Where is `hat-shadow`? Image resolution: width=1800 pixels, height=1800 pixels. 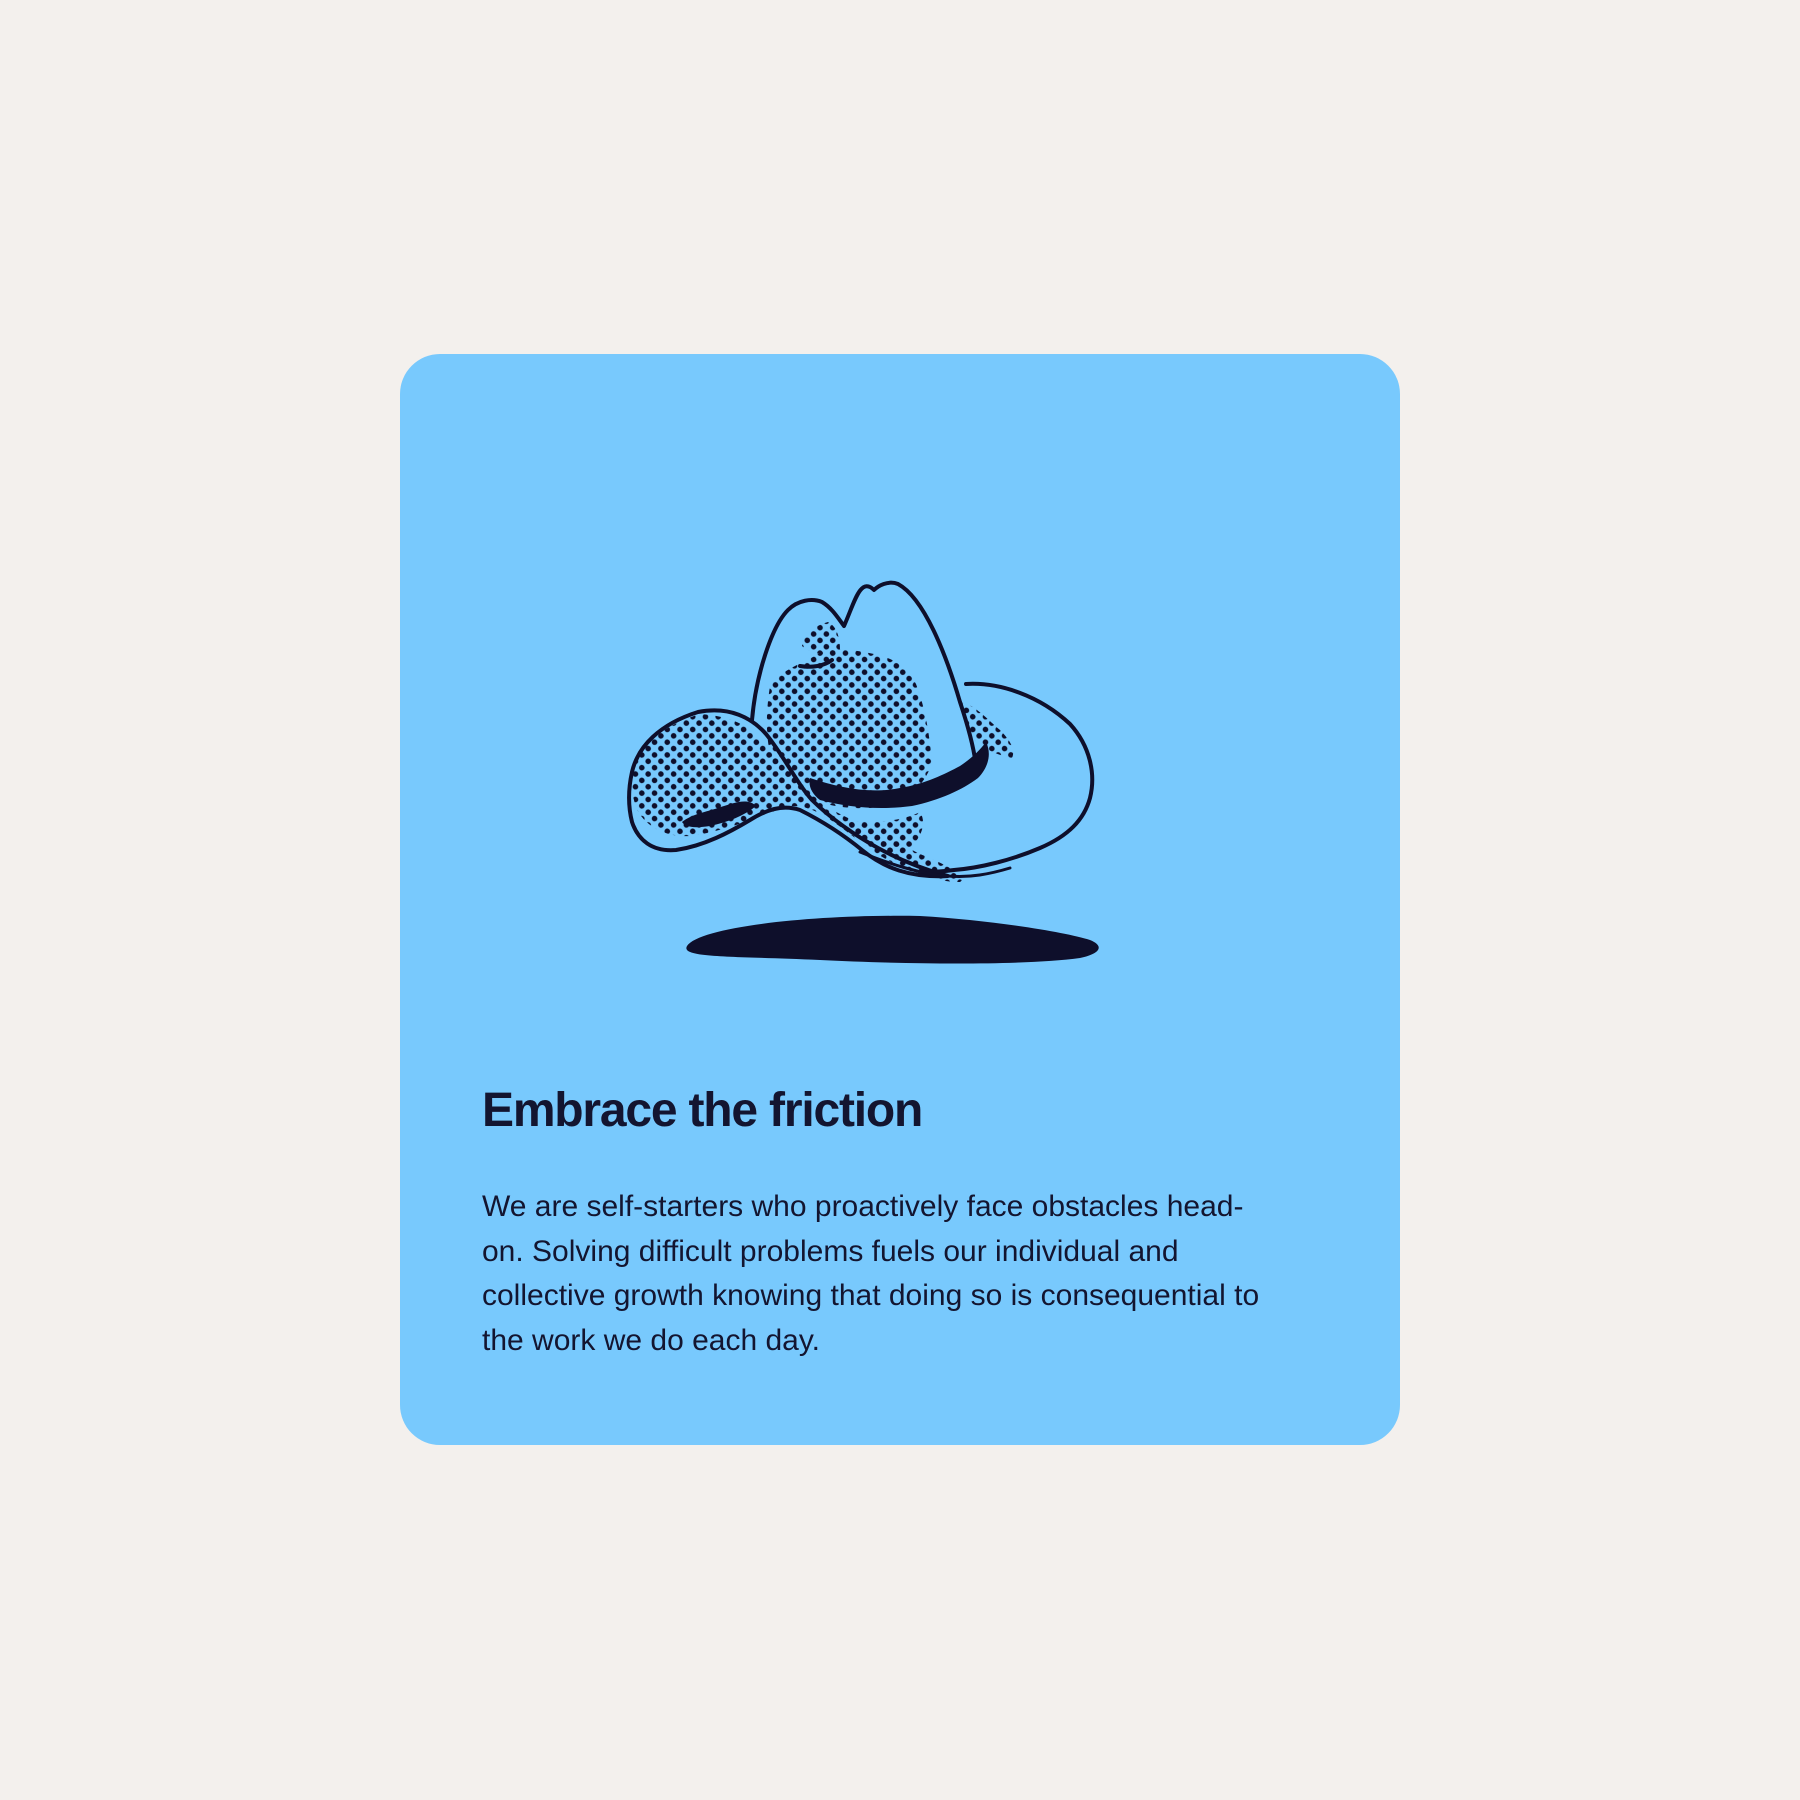 hat-shadow is located at coordinates (892, 939).